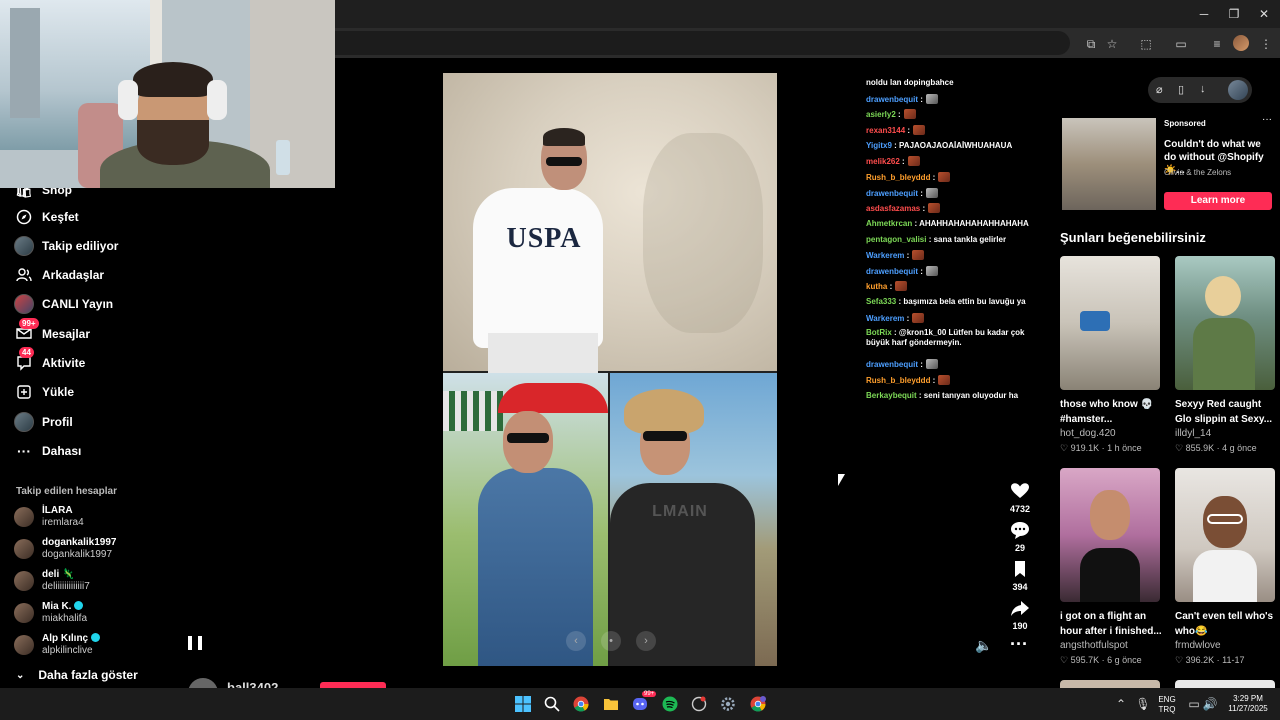 The image size is (1280, 720). Describe the element at coordinates (893, 208) in the screenshot. I see `chat-username: asdasfazamas` at that location.